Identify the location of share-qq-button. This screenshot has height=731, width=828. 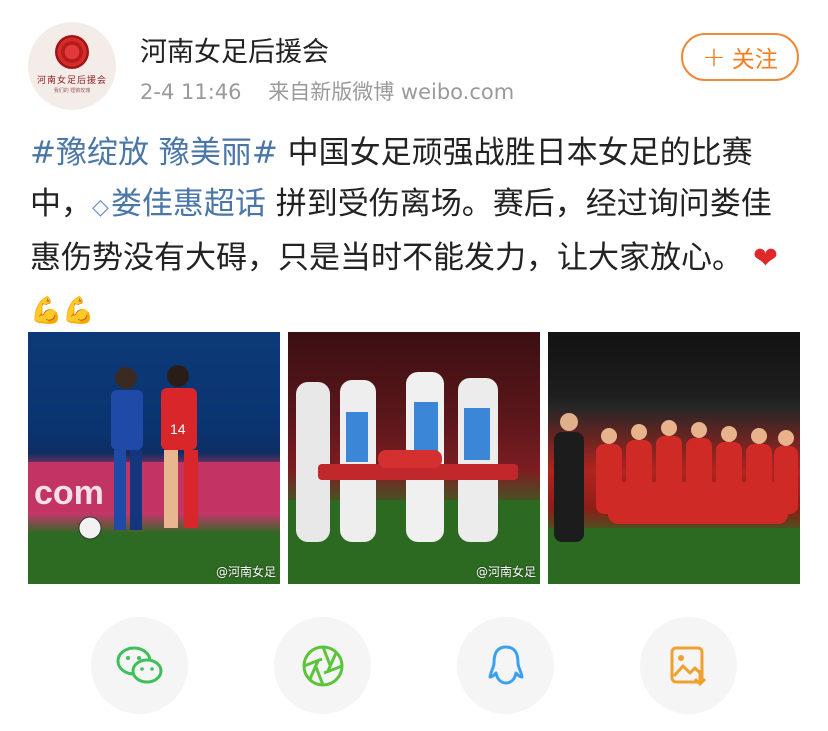
(505, 665).